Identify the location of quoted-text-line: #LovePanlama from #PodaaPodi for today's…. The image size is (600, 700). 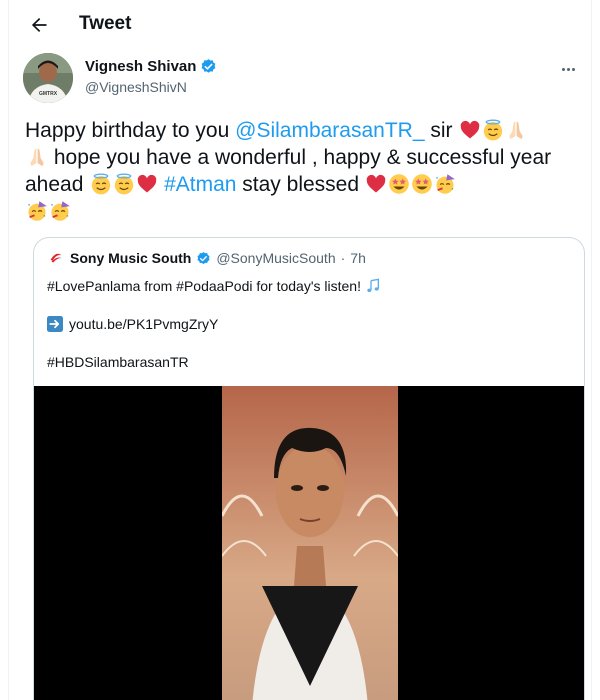
(214, 286).